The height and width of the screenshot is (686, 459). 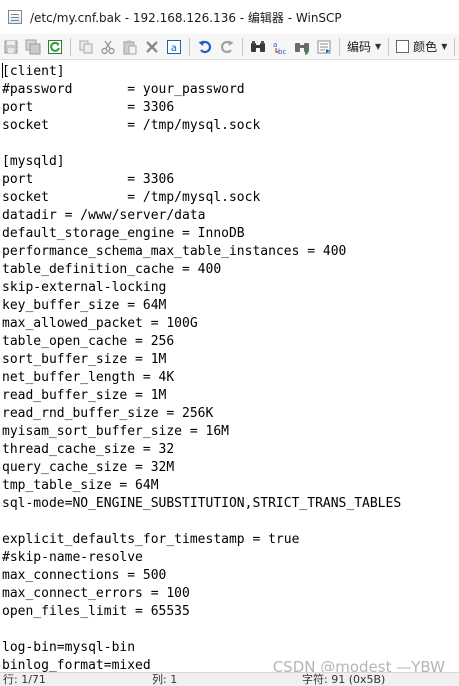 I want to click on editor-line: open_files_limit = 65535, so click(x=230, y=612).